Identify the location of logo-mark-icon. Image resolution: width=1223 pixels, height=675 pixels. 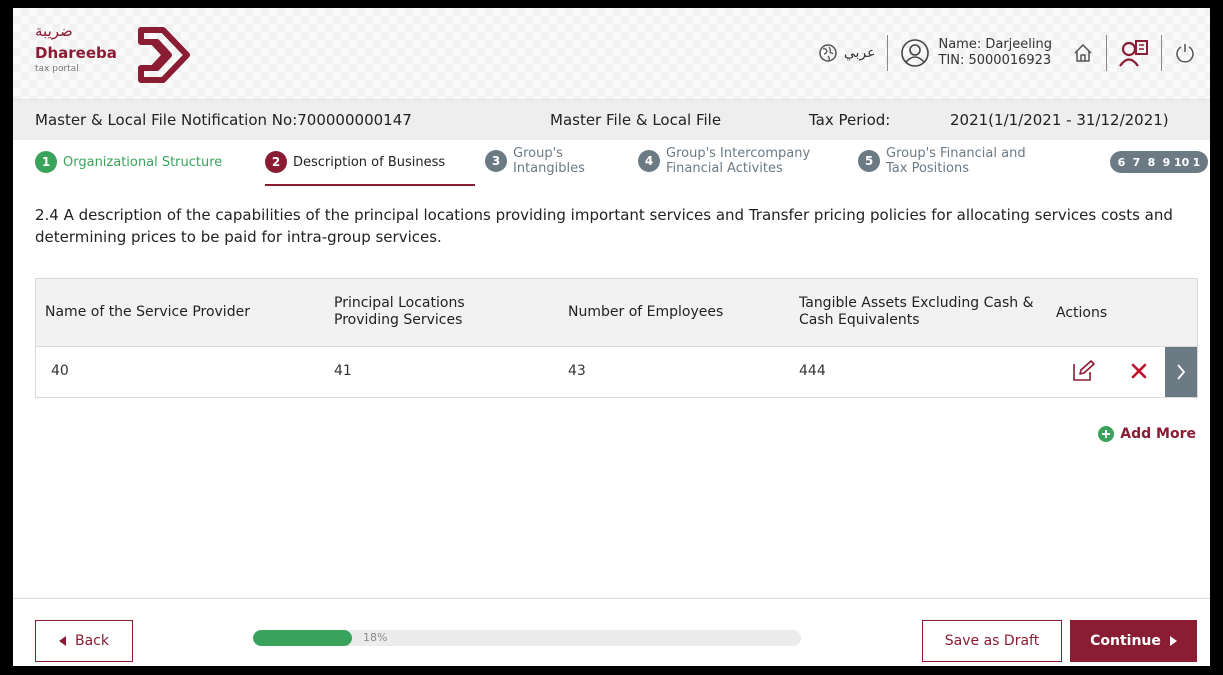
(164, 55).